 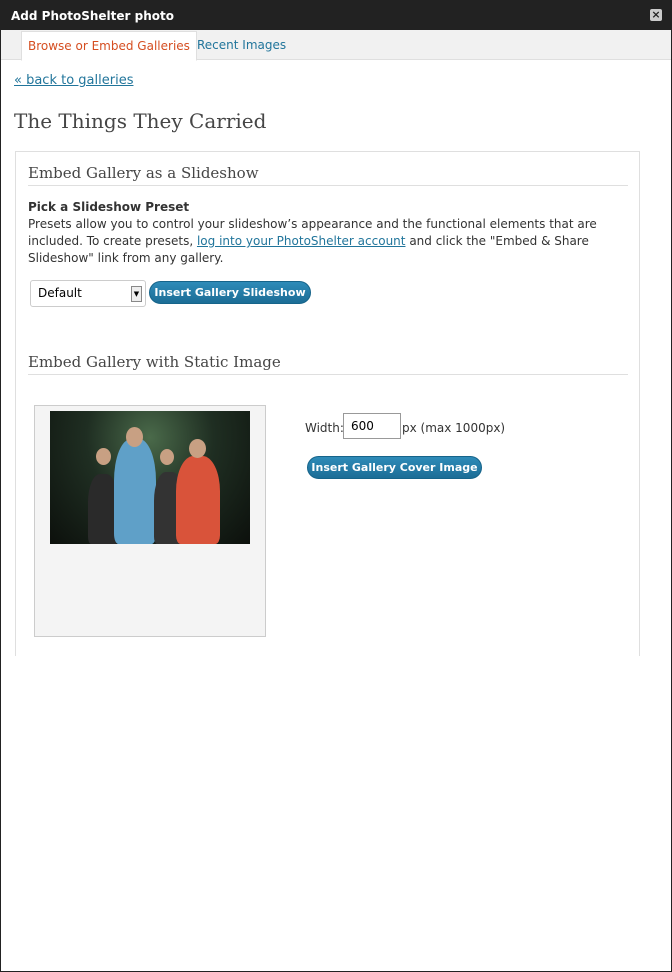 What do you see at coordinates (372, 426) in the screenshot?
I see `width-input: 600` at bounding box center [372, 426].